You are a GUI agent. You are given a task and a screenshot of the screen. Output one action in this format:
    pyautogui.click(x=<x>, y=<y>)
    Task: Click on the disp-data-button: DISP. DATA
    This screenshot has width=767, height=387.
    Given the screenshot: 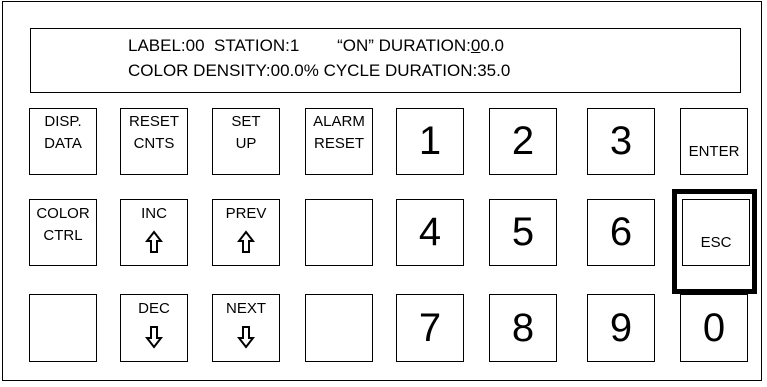 What is the action you would take?
    pyautogui.click(x=63, y=141)
    